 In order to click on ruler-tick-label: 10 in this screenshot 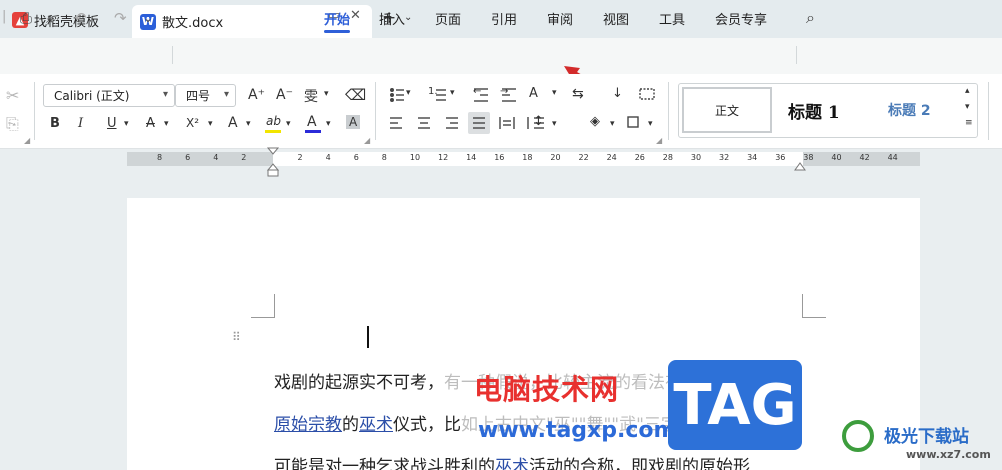, I will do `click(415, 157)`.